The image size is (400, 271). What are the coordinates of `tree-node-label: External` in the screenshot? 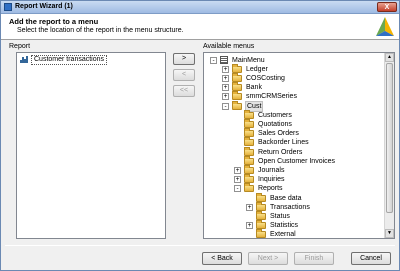 It's located at (283, 235).